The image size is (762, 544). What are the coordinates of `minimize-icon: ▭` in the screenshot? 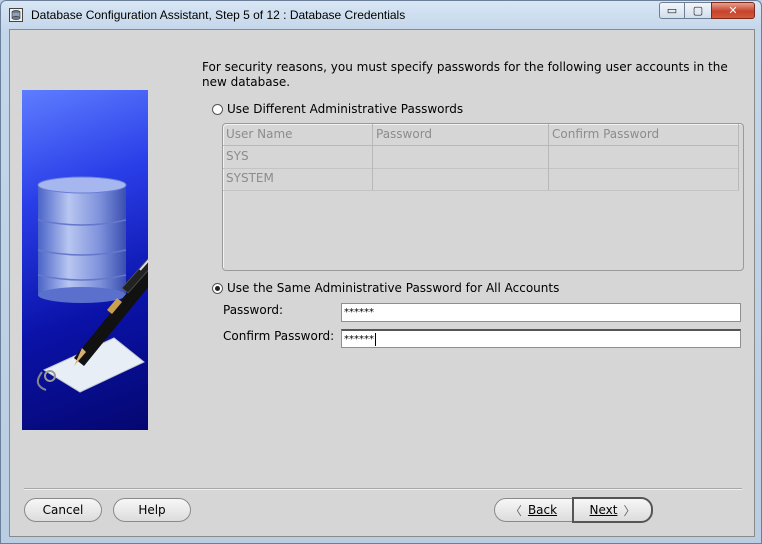 It's located at (672, 10).